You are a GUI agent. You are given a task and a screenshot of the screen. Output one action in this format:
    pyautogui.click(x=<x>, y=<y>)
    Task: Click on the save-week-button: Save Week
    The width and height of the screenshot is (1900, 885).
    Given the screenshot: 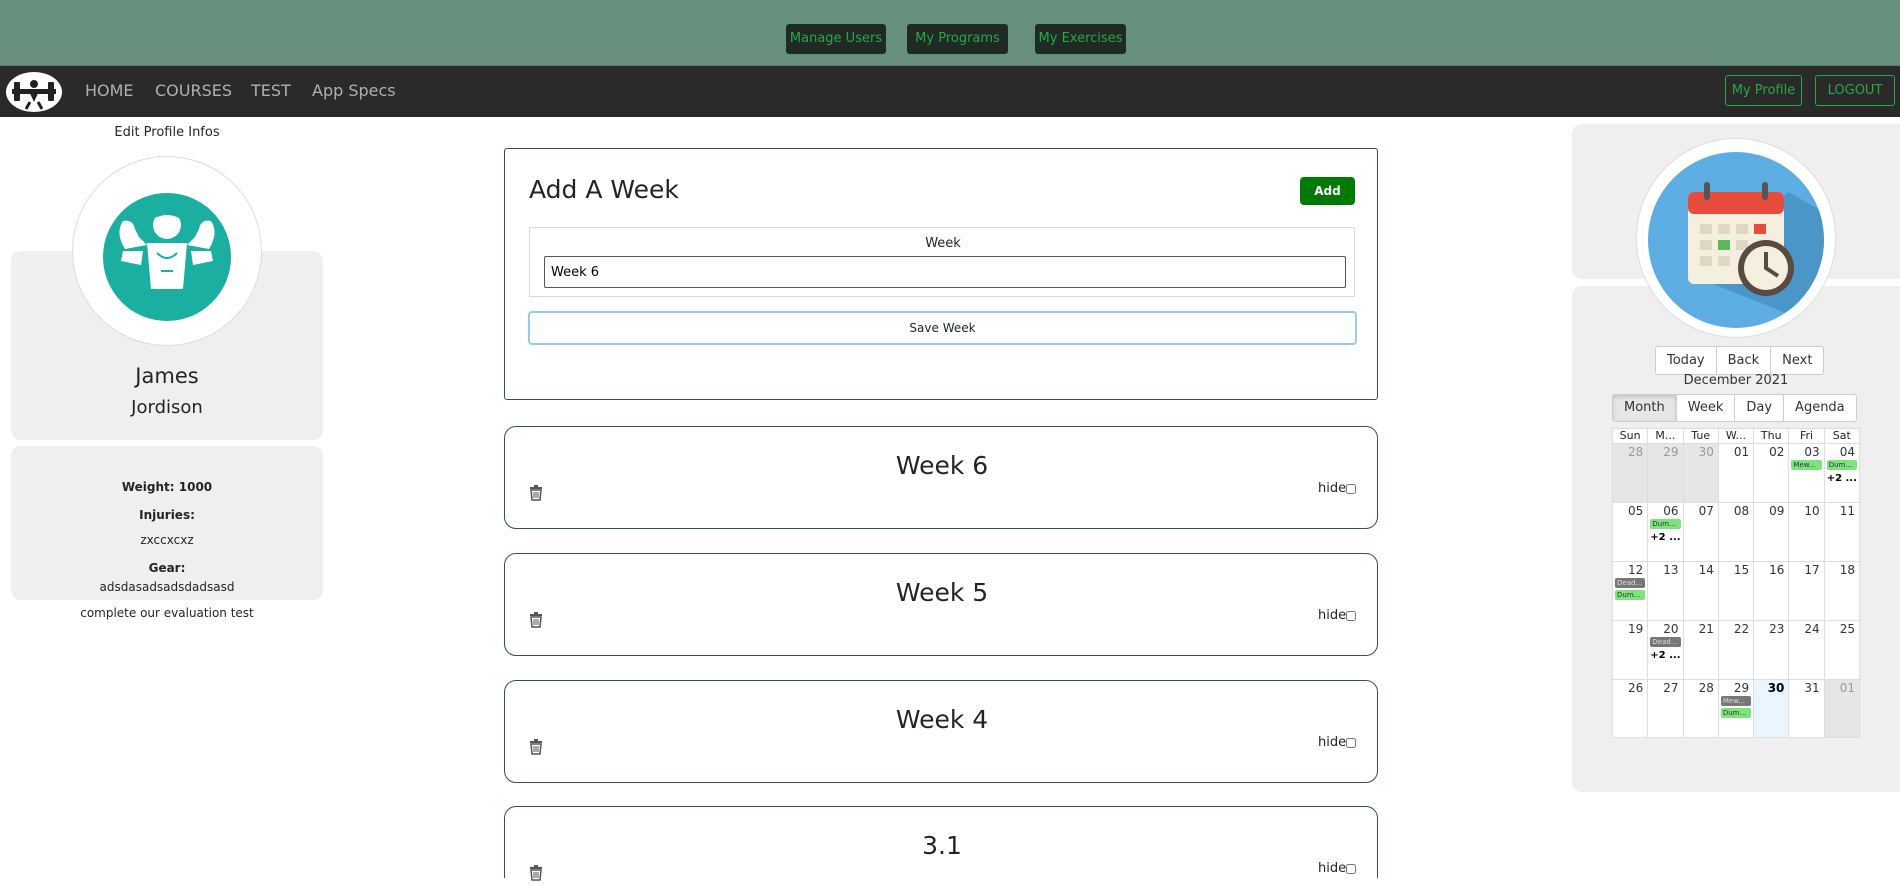 What is the action you would take?
    pyautogui.click(x=942, y=328)
    